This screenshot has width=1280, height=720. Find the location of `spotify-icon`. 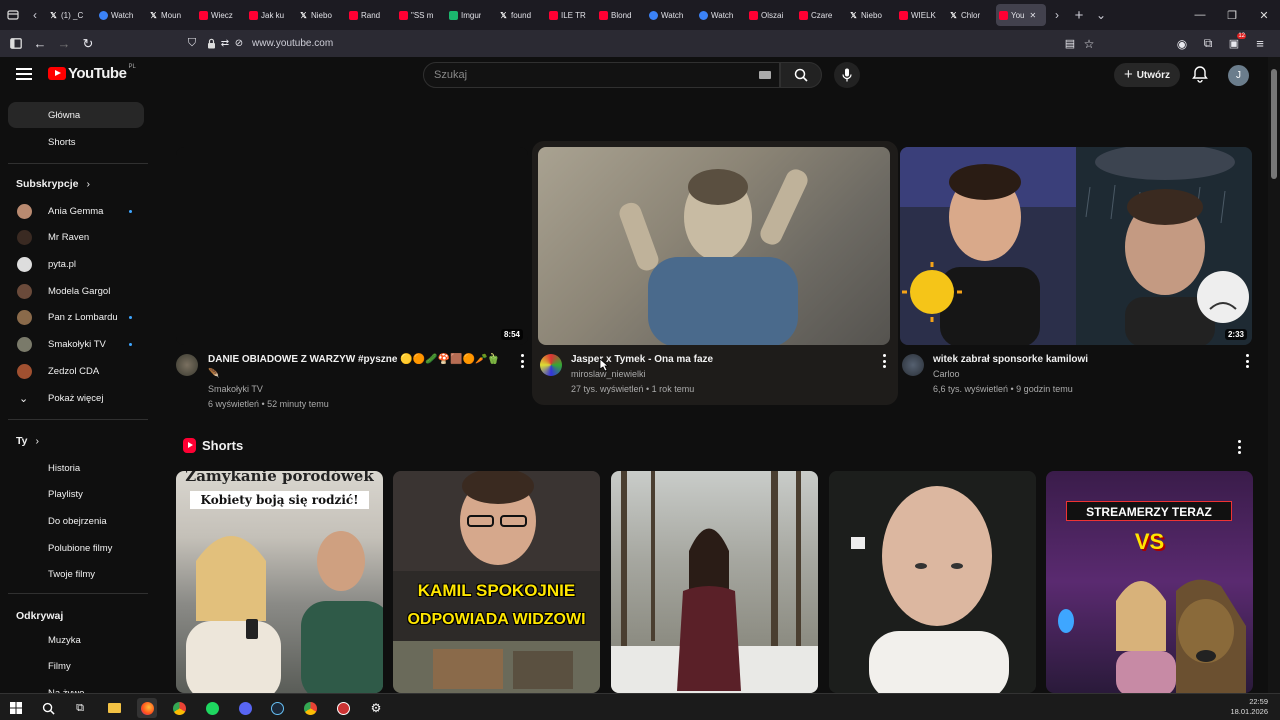

spotify-icon is located at coordinates (212, 708).